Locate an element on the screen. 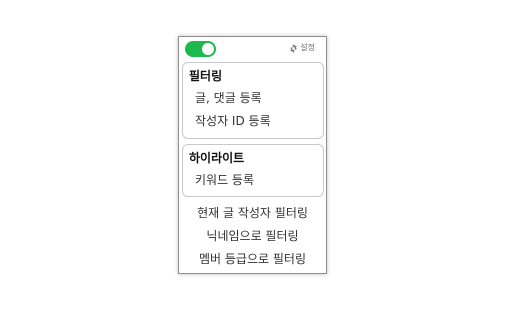 The height and width of the screenshot is (320, 512). filter-current-author-button: 현재 글 작성자 필터링 is located at coordinates (252, 213).